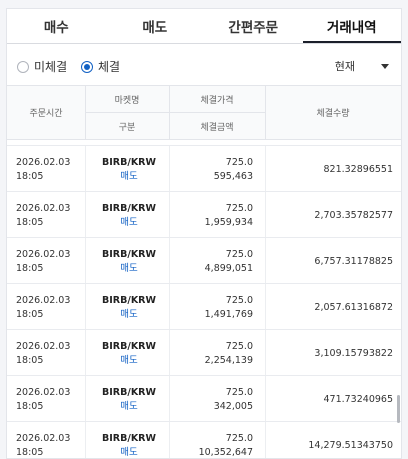  I want to click on row-amount: 10,352,647, so click(225, 452).